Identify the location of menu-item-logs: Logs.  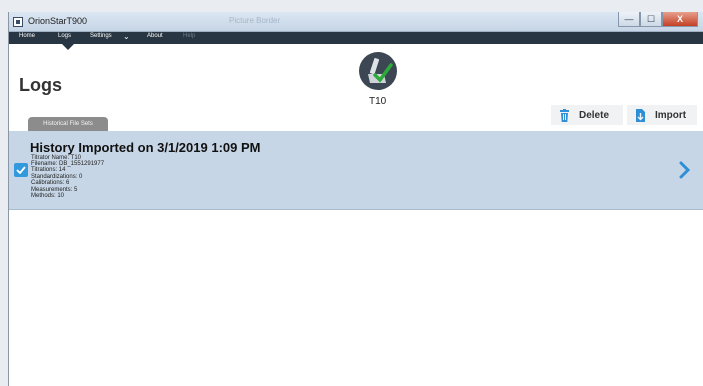
(64, 36).